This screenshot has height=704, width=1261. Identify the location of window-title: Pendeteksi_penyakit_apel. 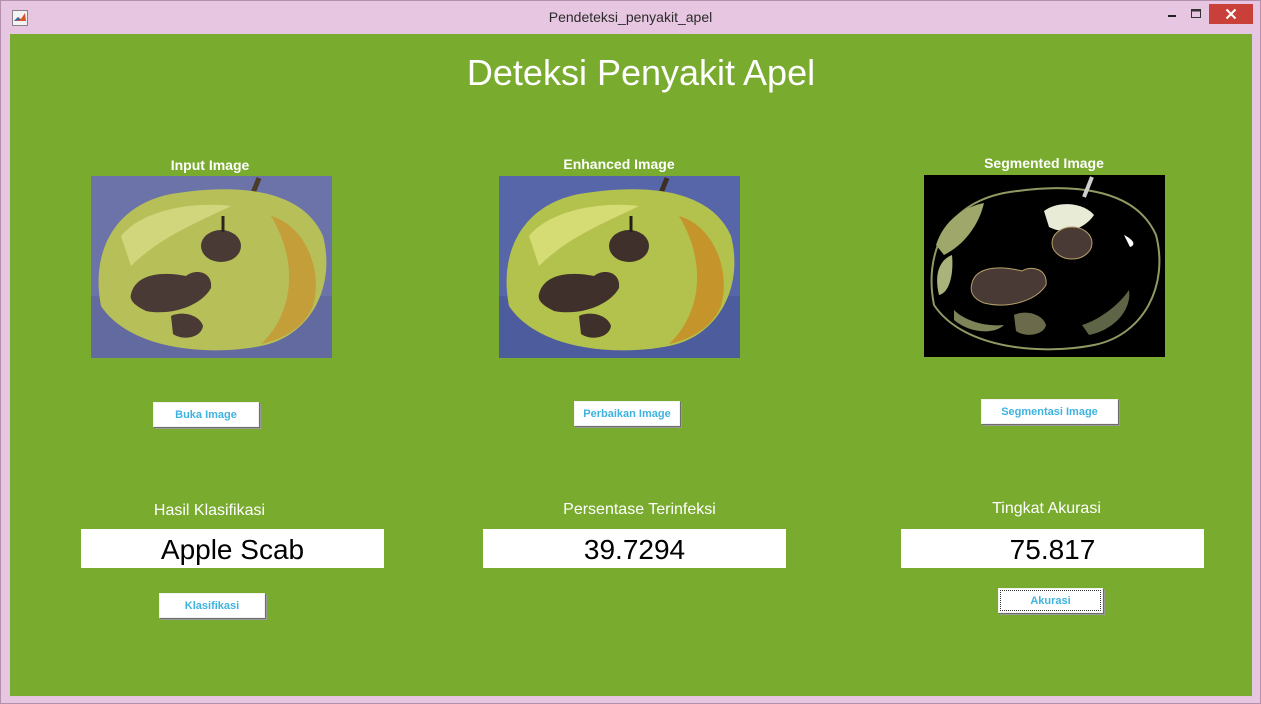
(630, 17).